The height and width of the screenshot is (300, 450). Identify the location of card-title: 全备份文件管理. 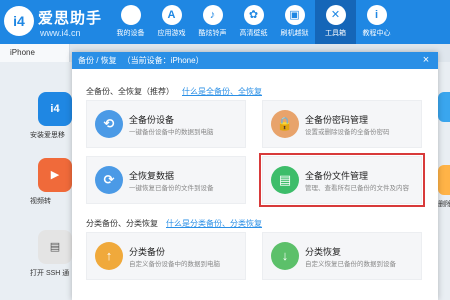
(337, 176).